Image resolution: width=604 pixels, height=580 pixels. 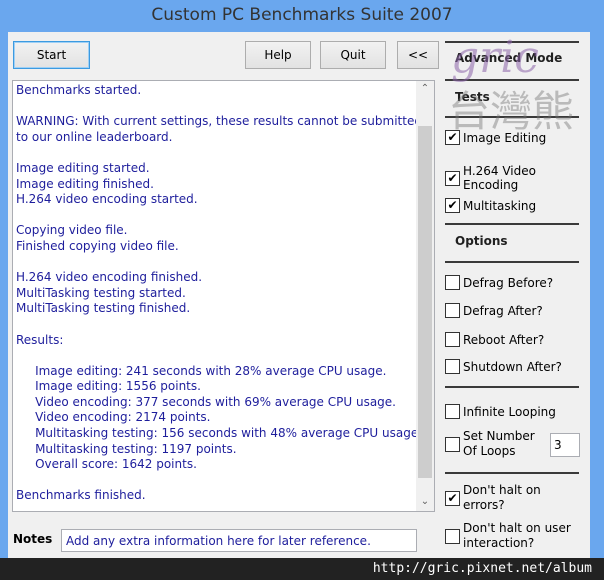 I want to click on label-line: interaction?, so click(x=499, y=543).